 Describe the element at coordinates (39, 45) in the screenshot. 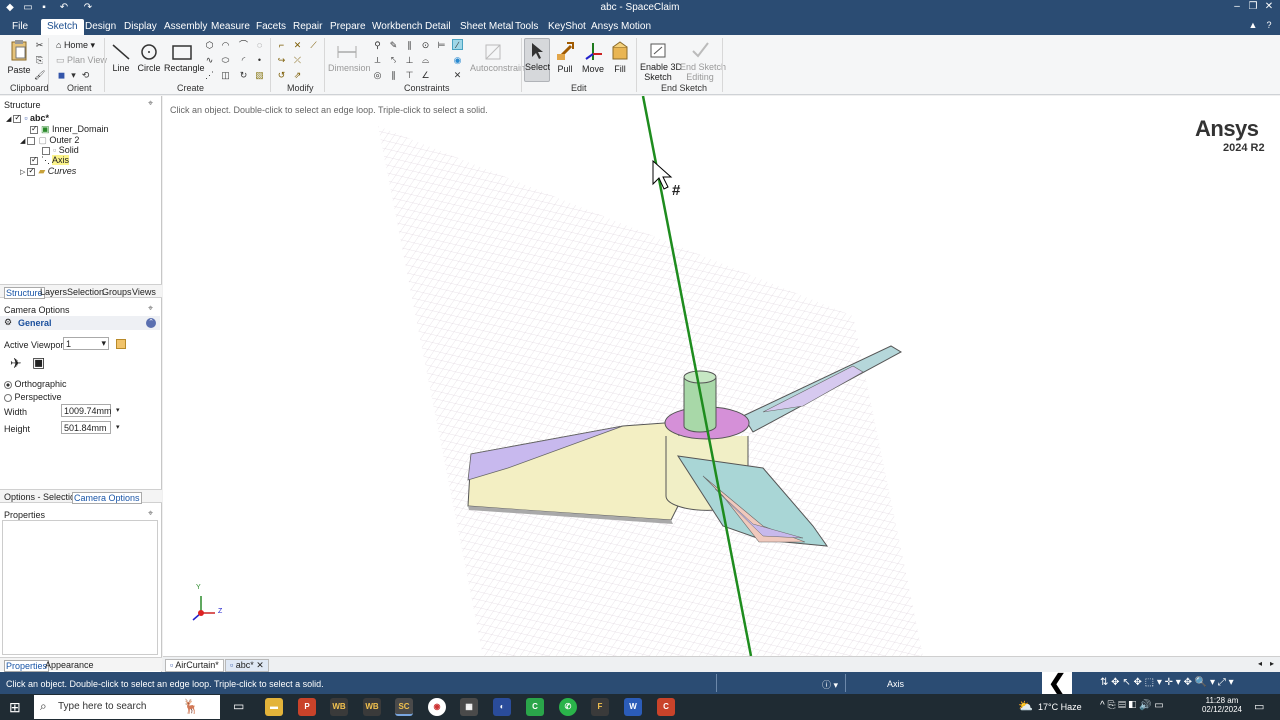

I see `cut-icon: ✂` at that location.